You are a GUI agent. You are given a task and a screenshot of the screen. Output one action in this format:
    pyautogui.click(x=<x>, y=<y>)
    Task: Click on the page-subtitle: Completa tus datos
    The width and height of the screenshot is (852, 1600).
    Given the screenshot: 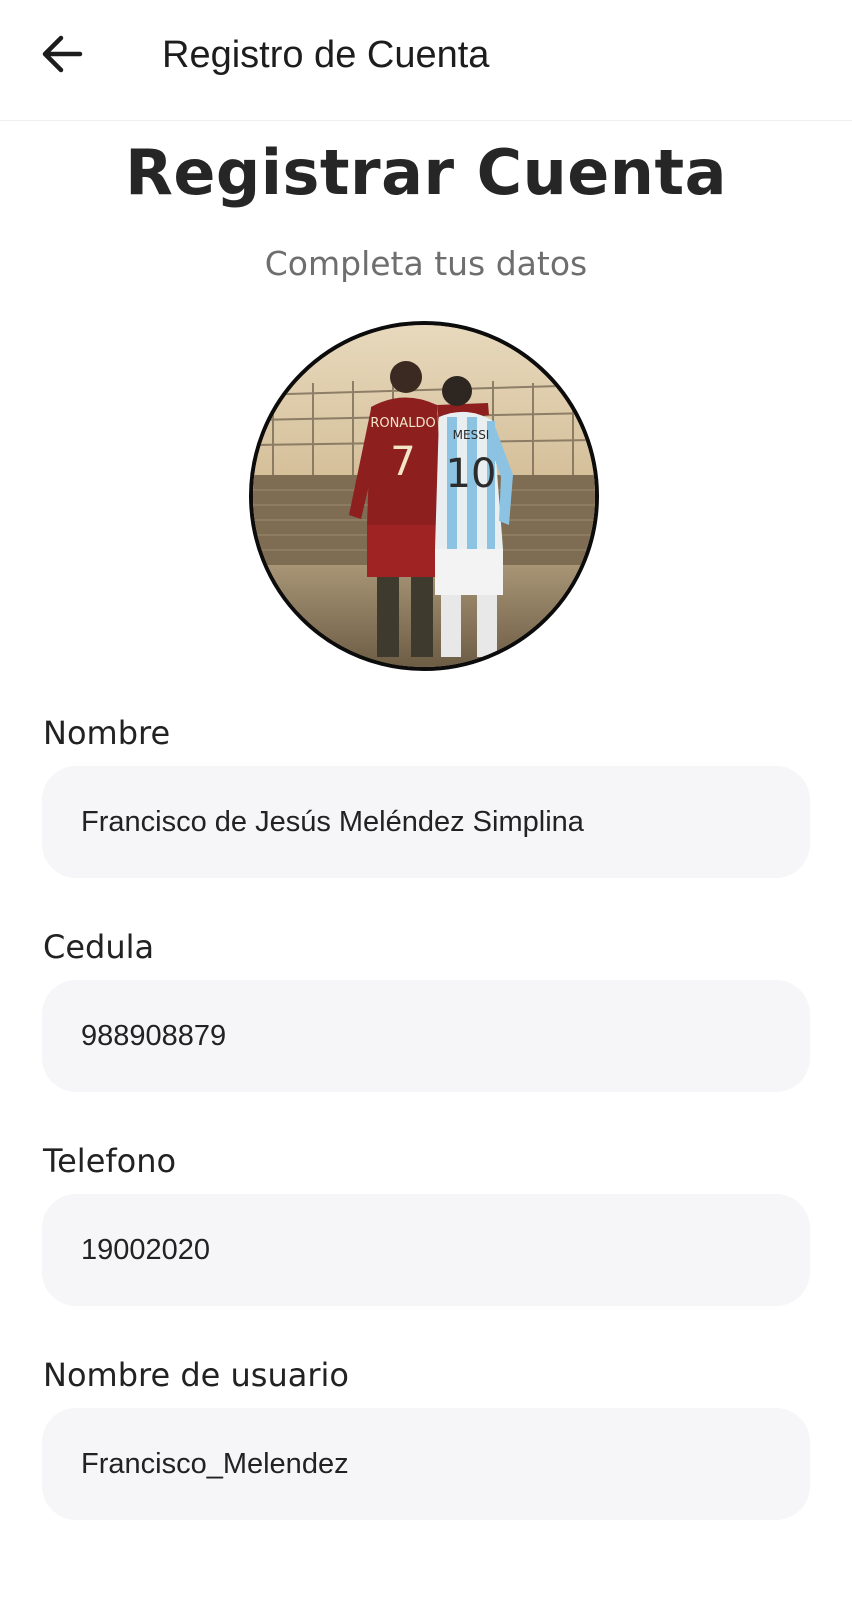 What is the action you would take?
    pyautogui.click(x=426, y=263)
    